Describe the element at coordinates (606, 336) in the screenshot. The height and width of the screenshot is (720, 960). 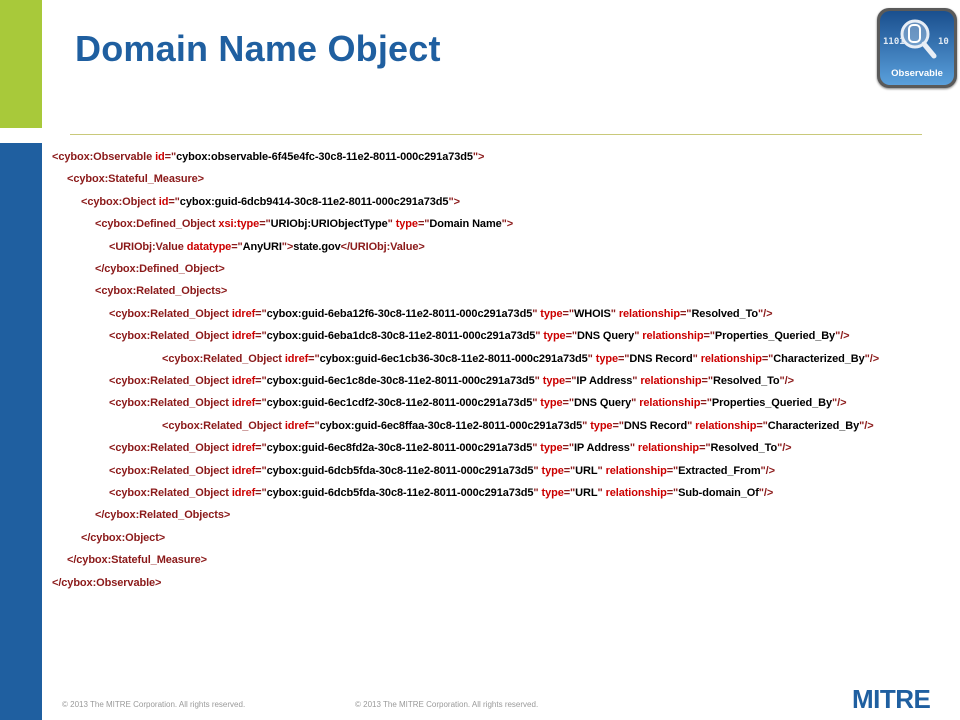
I see `code-val: DNS Query` at that location.